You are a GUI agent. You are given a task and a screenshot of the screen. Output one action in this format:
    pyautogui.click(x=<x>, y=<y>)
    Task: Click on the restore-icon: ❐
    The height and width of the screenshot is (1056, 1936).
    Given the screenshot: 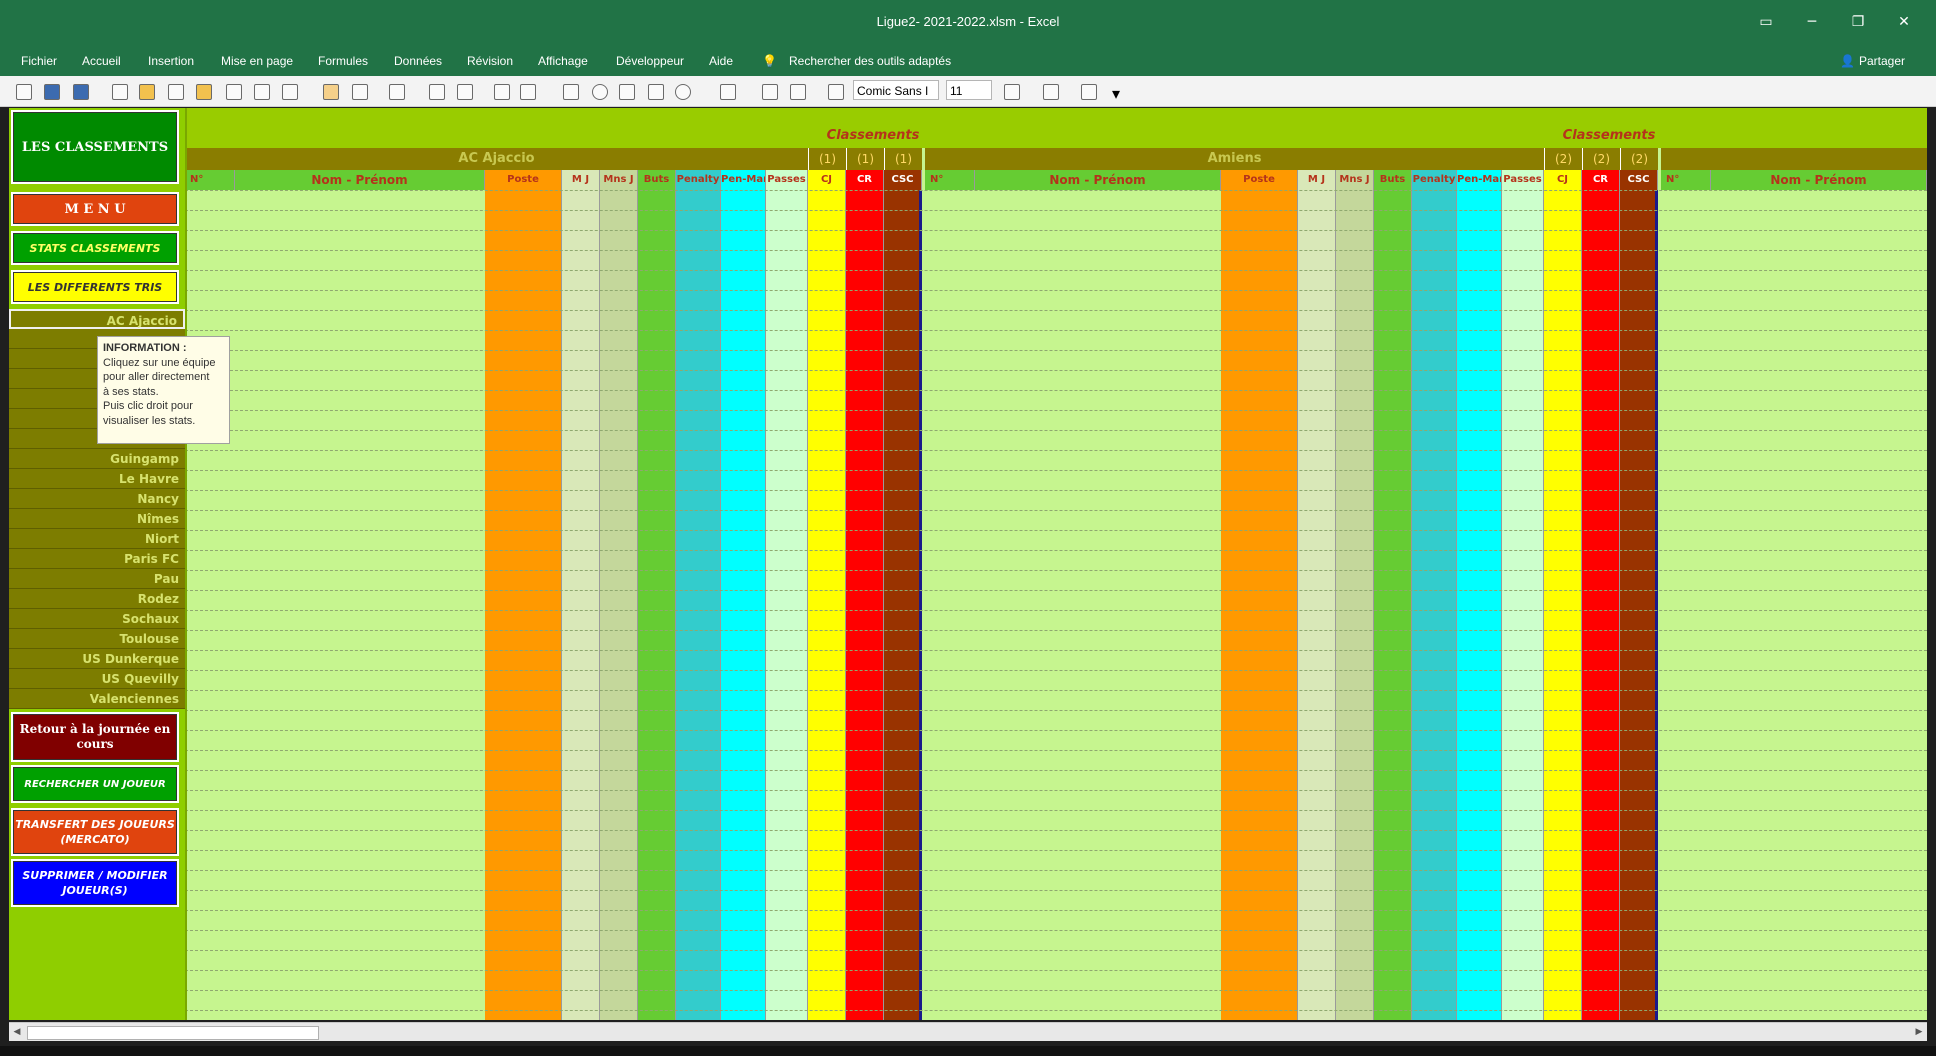 What is the action you would take?
    pyautogui.click(x=1858, y=22)
    